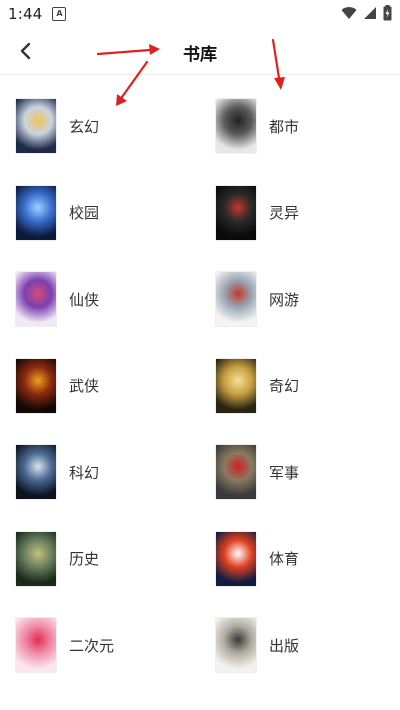 Image resolution: width=400 pixels, height=710 pixels. I want to click on status-time: 1:44, so click(25, 14).